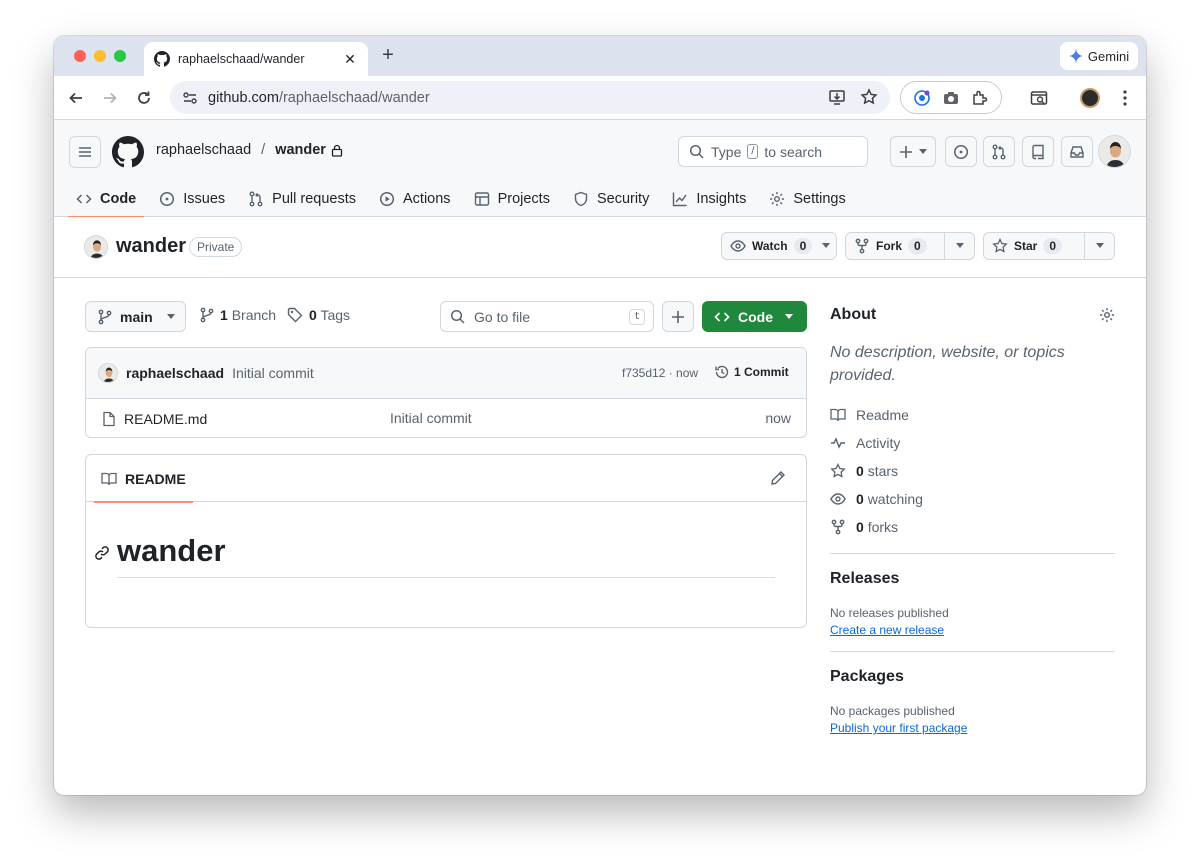 The height and width of the screenshot is (866, 1200). I want to click on profile-button, so click(1090, 98).